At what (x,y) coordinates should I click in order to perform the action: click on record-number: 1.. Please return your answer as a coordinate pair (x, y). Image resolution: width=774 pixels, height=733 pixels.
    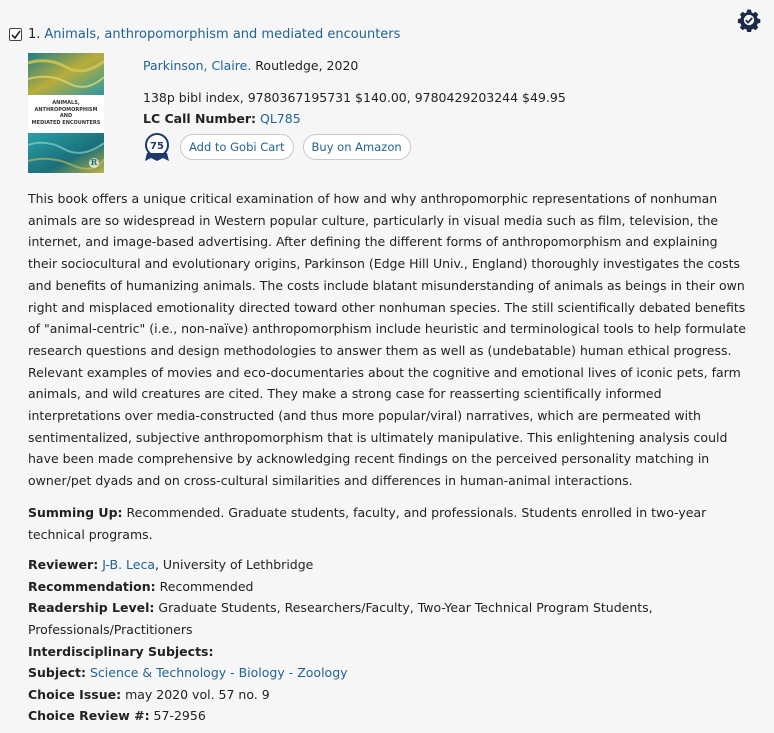
    Looking at the image, I should click on (34, 34).